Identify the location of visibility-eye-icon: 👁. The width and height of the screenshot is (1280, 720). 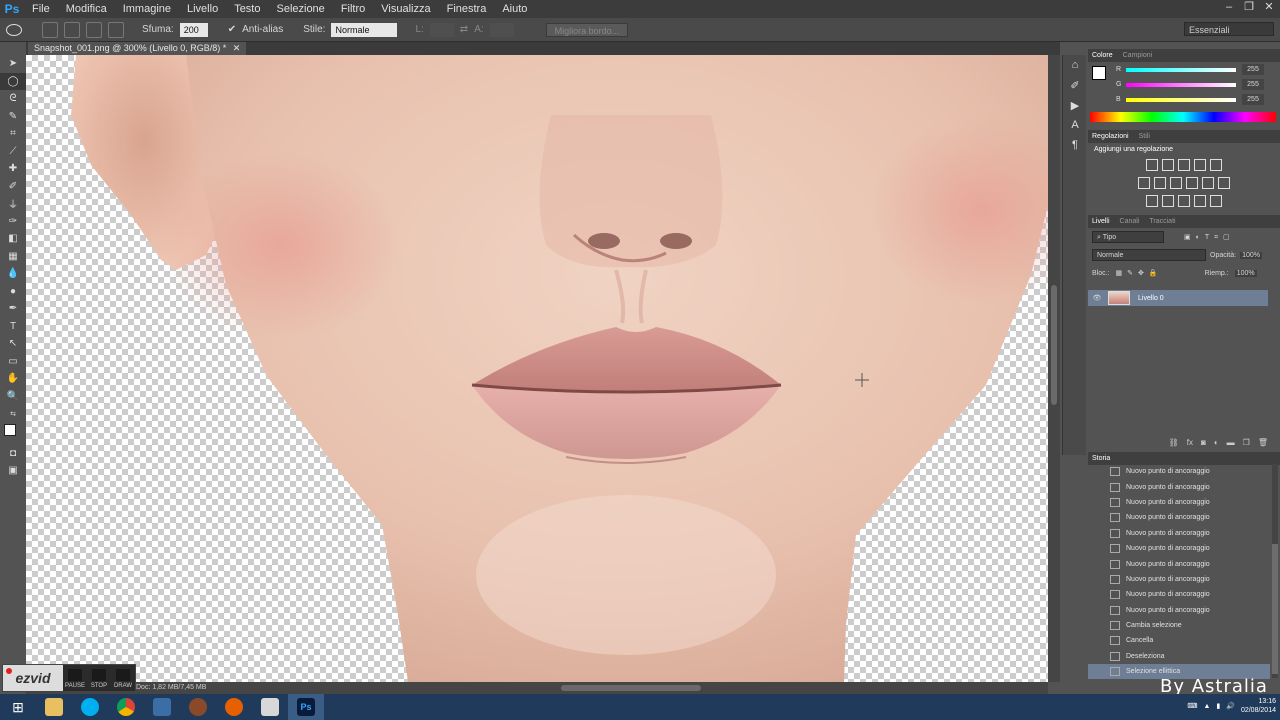
(1097, 298).